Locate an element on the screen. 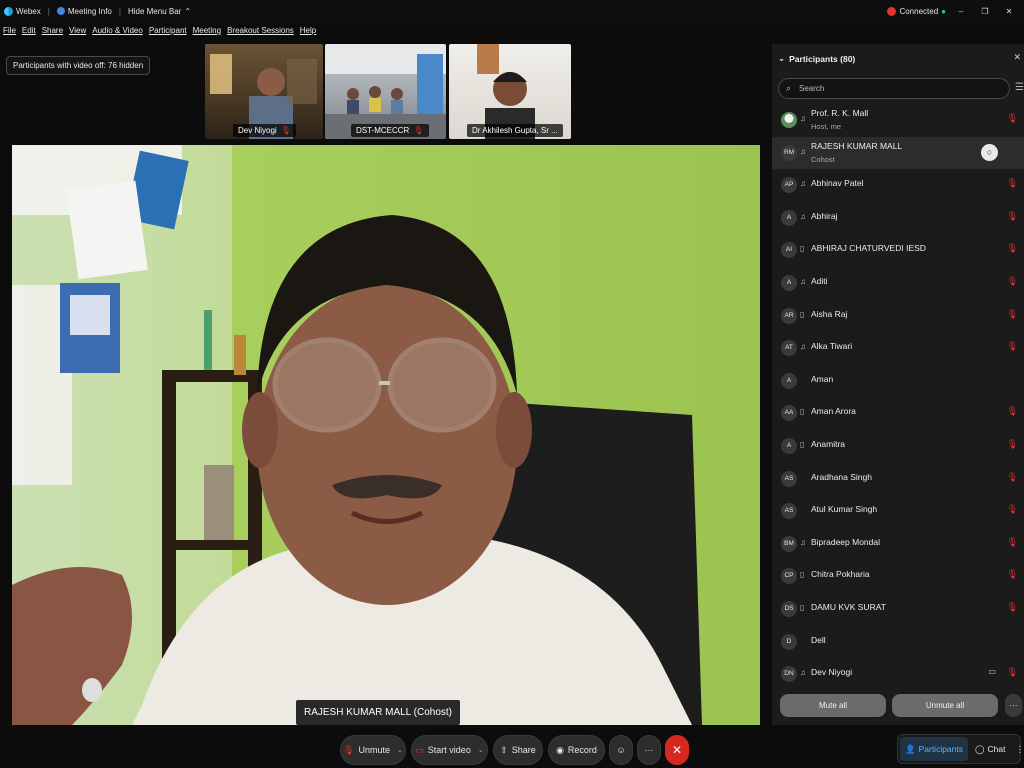 This screenshot has height=768, width=1024. participant-row: DS ▯ DAMU KVK SURAT 🎙 is located at coordinates (898, 609).